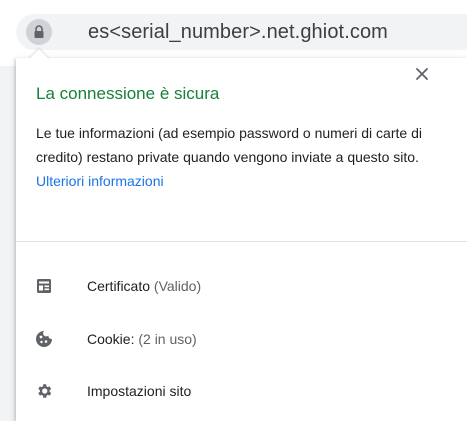 Image resolution: width=467 pixels, height=421 pixels. Describe the element at coordinates (241, 339) in the screenshot. I see `cookie-item: Cookie: (2 in uso)` at that location.